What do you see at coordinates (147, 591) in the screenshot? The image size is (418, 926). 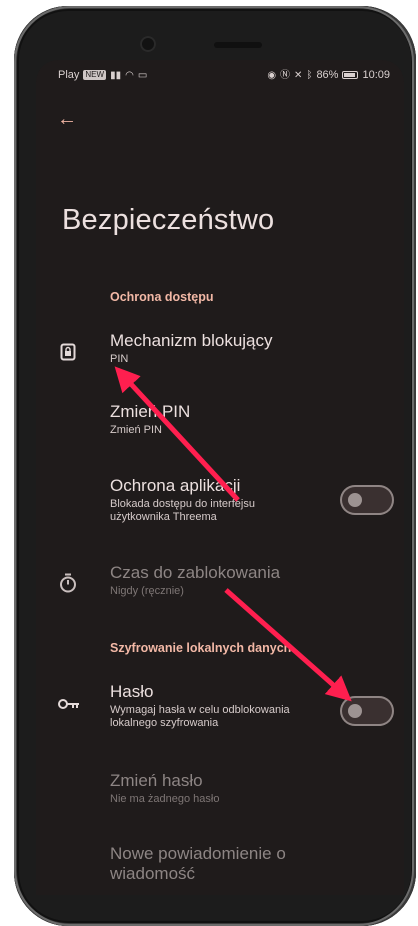 I see `item-subtitle: Nigdy (ręcznie)` at bounding box center [147, 591].